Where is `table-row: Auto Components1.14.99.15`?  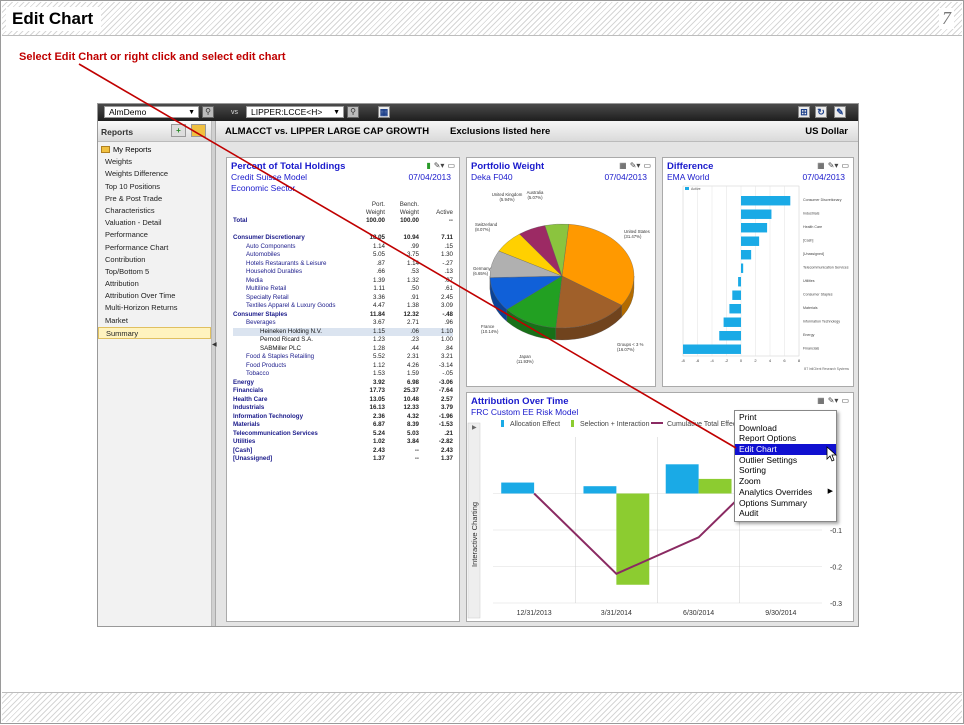
table-row: Auto Components1.14.99.15 is located at coordinates (343, 247).